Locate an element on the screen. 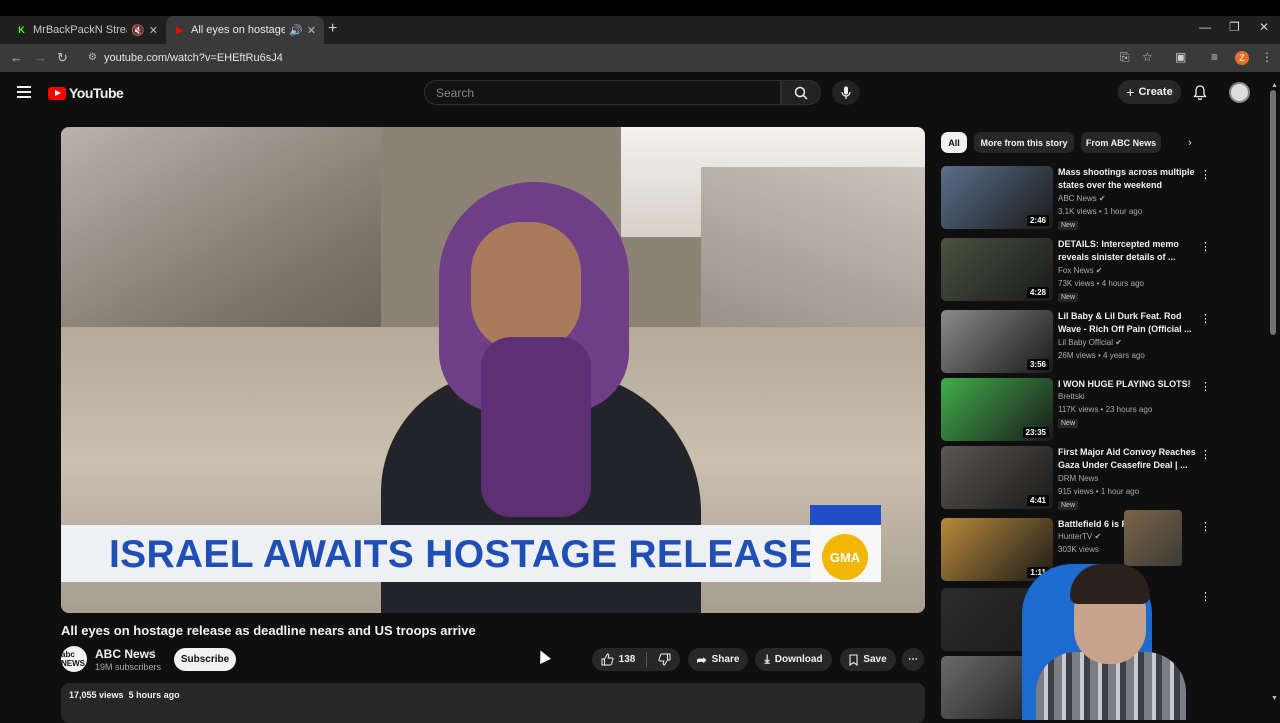 The height and width of the screenshot is (723, 1280). back-icon: ← is located at coordinates (16, 57).